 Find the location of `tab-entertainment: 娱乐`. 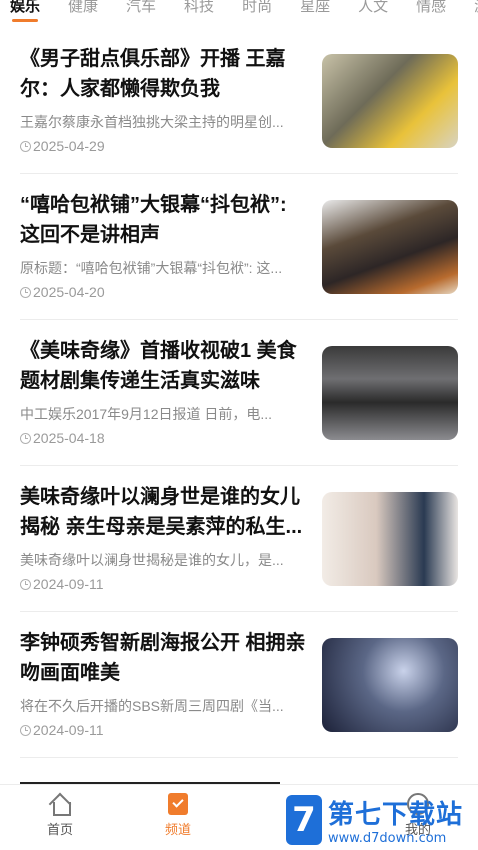

tab-entertainment: 娱乐 is located at coordinates (25, 11).